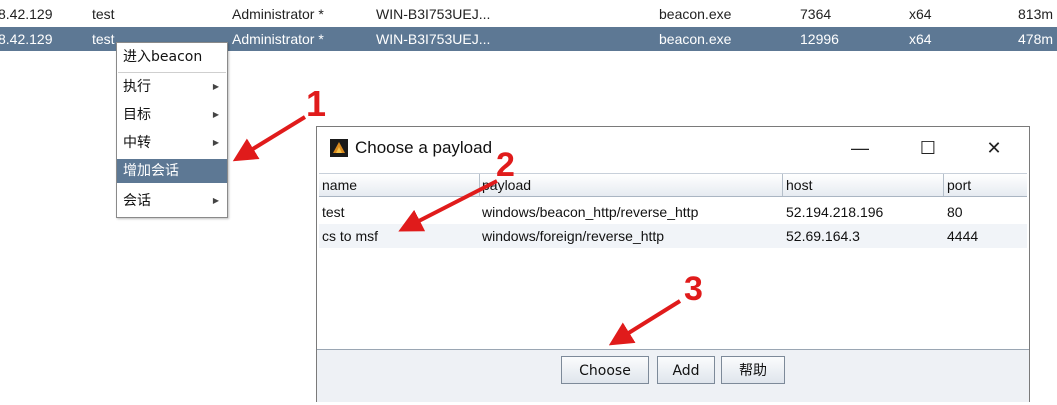  Describe the element at coordinates (172, 143) in the screenshot. I see `menu-item-pivot: 中转 ▶` at that location.